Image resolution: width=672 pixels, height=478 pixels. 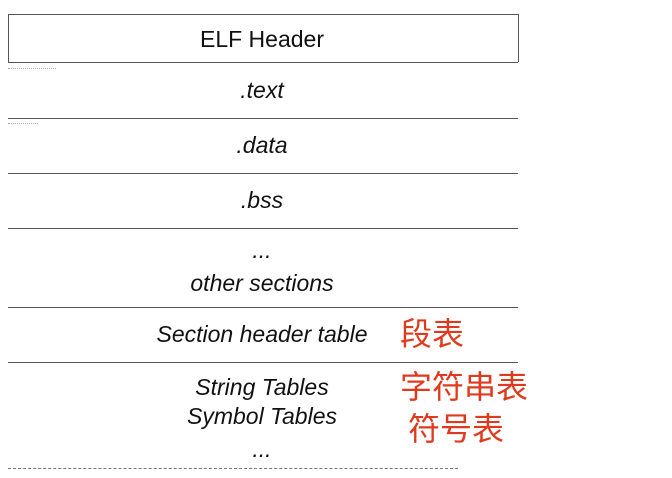 What do you see at coordinates (262, 283) in the screenshot?
I see `other-sections-label: other sections` at bounding box center [262, 283].